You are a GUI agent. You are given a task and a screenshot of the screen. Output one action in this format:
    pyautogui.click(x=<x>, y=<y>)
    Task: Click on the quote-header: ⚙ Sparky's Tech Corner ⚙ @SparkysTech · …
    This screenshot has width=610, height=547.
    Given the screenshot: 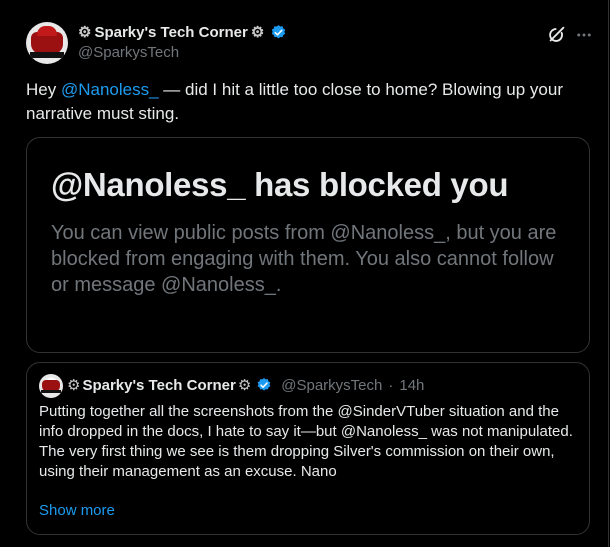 What is the action you would take?
    pyautogui.click(x=246, y=385)
    